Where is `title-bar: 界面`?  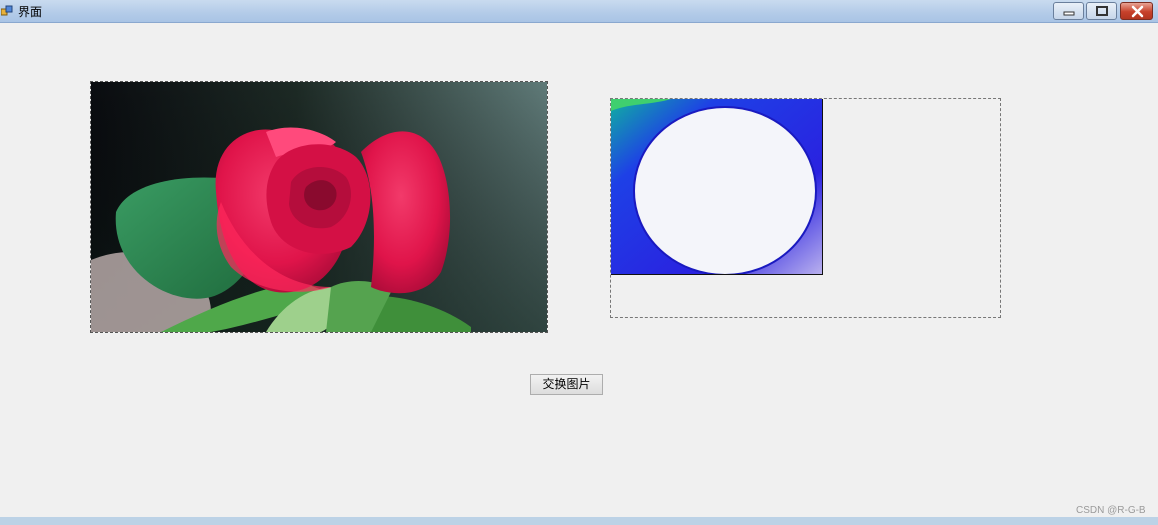 title-bar: 界面 is located at coordinates (579, 11).